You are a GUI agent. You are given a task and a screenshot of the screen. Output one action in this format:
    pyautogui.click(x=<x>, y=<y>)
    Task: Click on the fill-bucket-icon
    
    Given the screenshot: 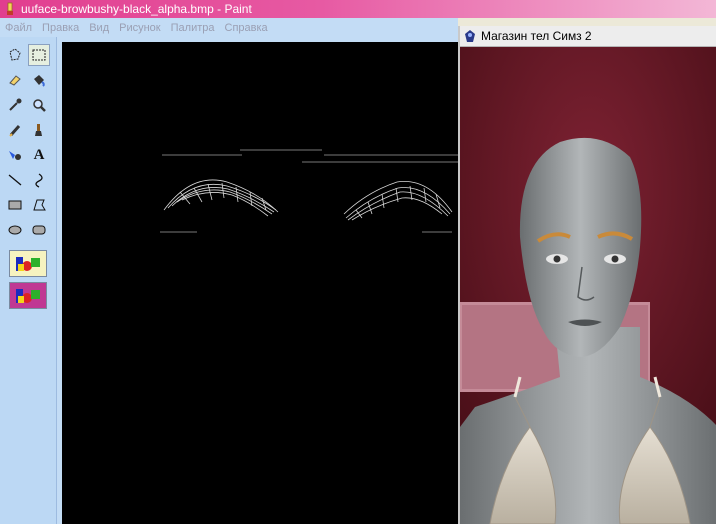 What is the action you would take?
    pyautogui.click(x=39, y=80)
    